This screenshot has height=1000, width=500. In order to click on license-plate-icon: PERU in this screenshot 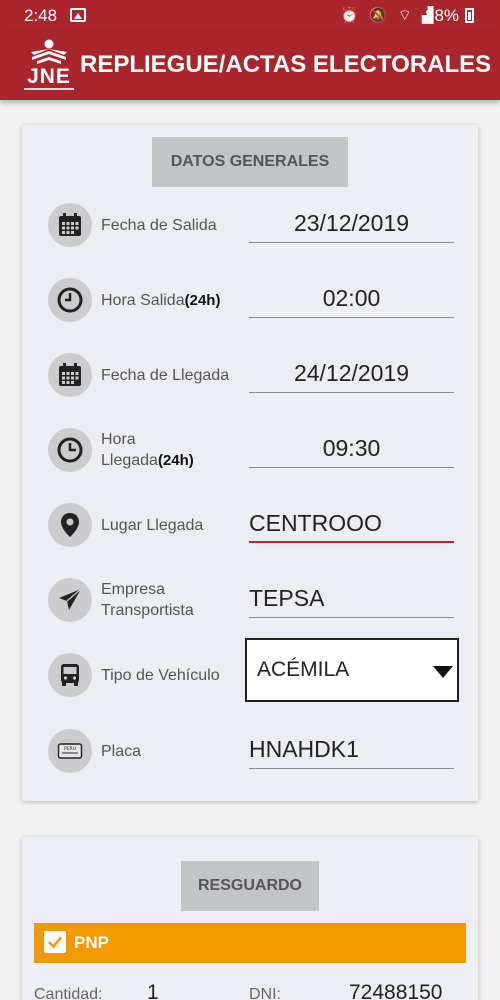, I will do `click(70, 751)`.